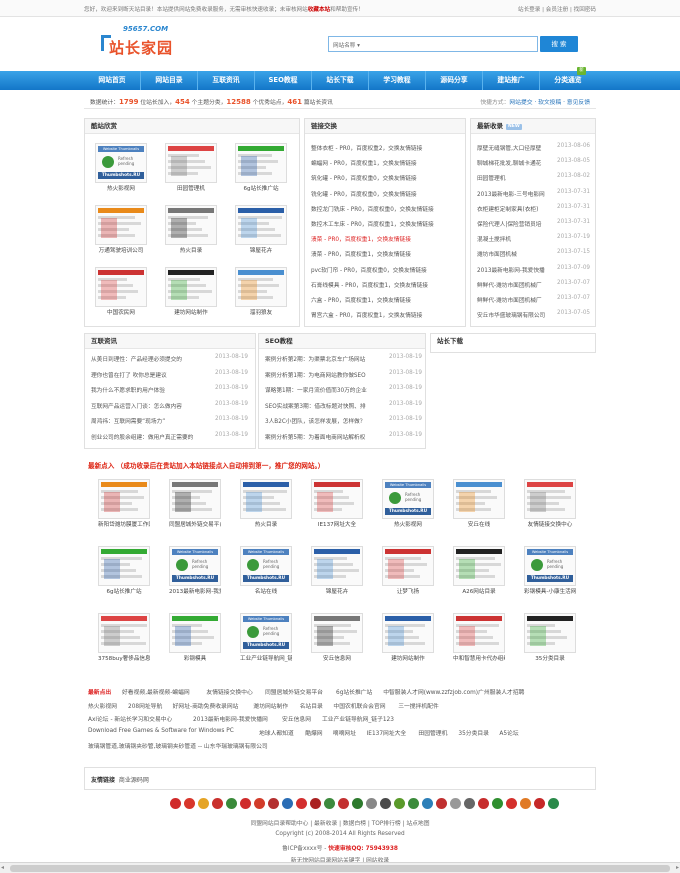 The height and width of the screenshot is (873, 680). What do you see at coordinates (294, 691) in the screenshot?
I see `text-link: 同盟居城外链交易平台` at bounding box center [294, 691].